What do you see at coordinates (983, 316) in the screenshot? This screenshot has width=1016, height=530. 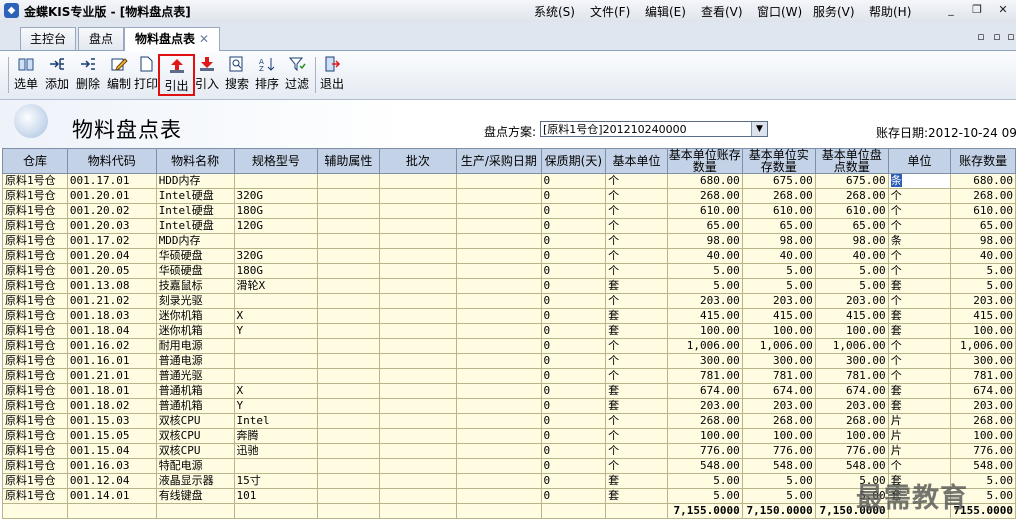 I see `cell-book-qty-unit: 415.00` at bounding box center [983, 316].